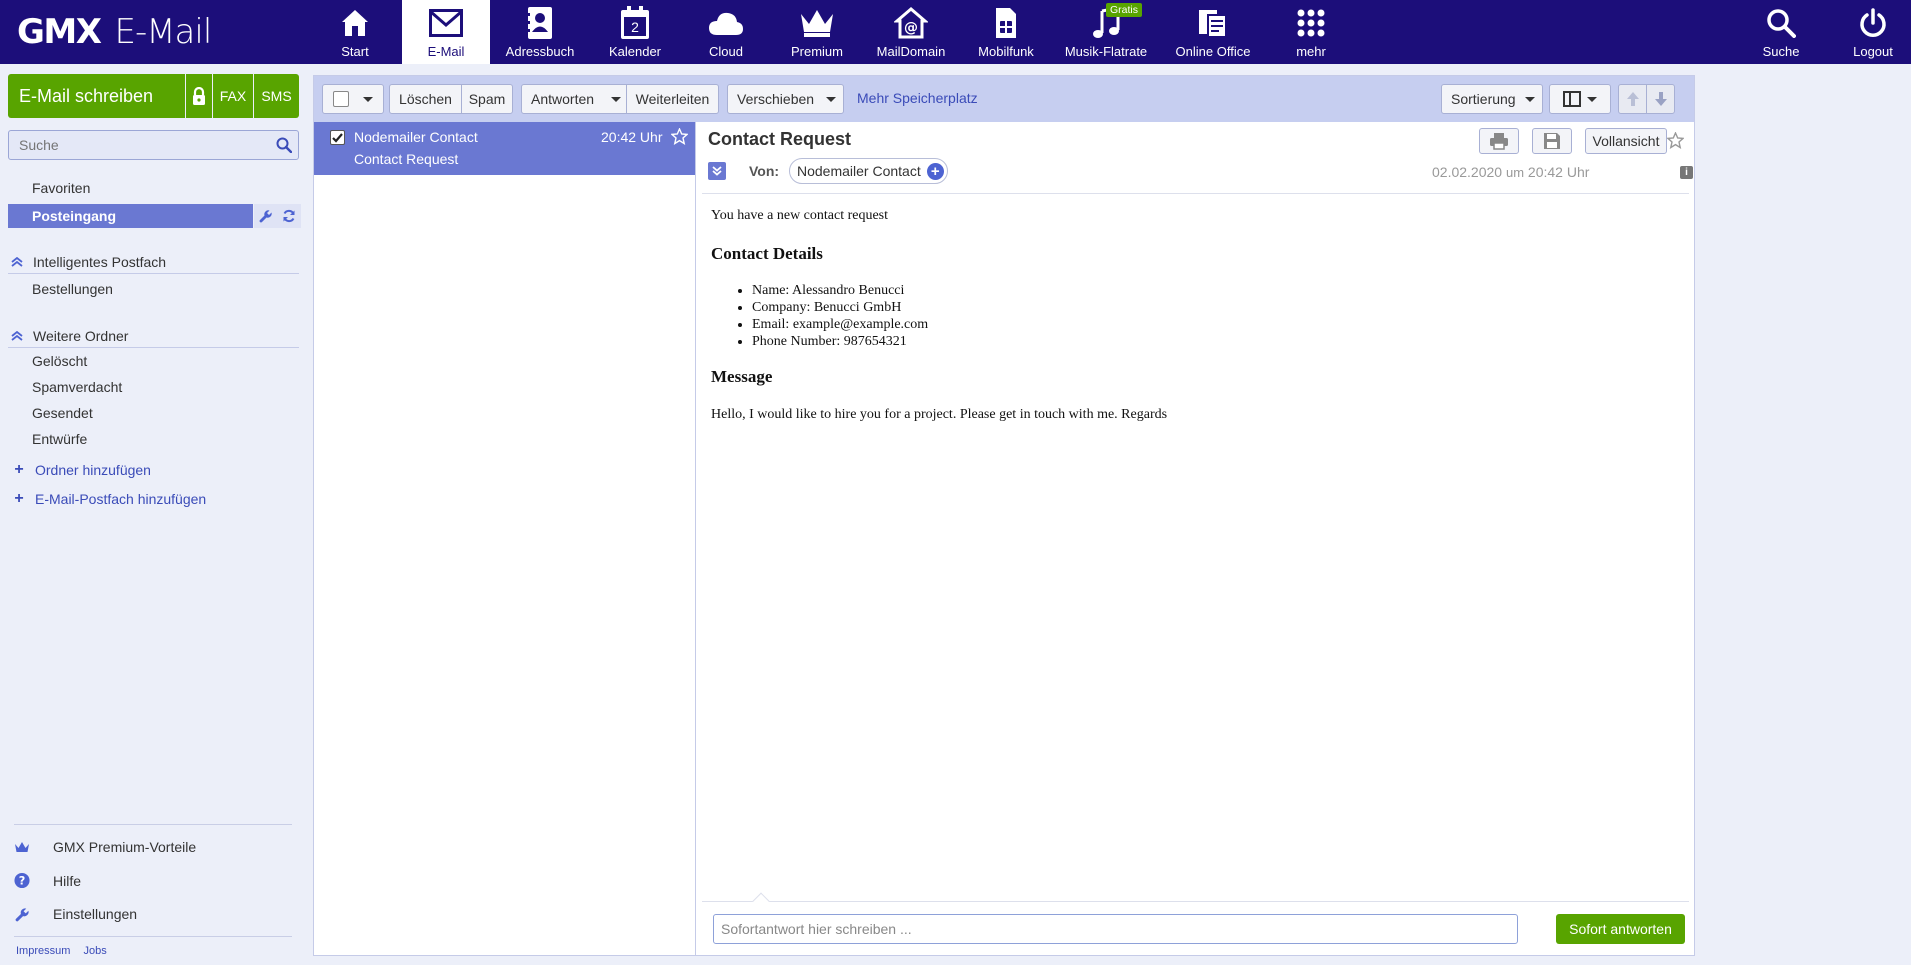  Describe the element at coordinates (1311, 32) in the screenshot. I see `nav-mehr: mehr` at that location.